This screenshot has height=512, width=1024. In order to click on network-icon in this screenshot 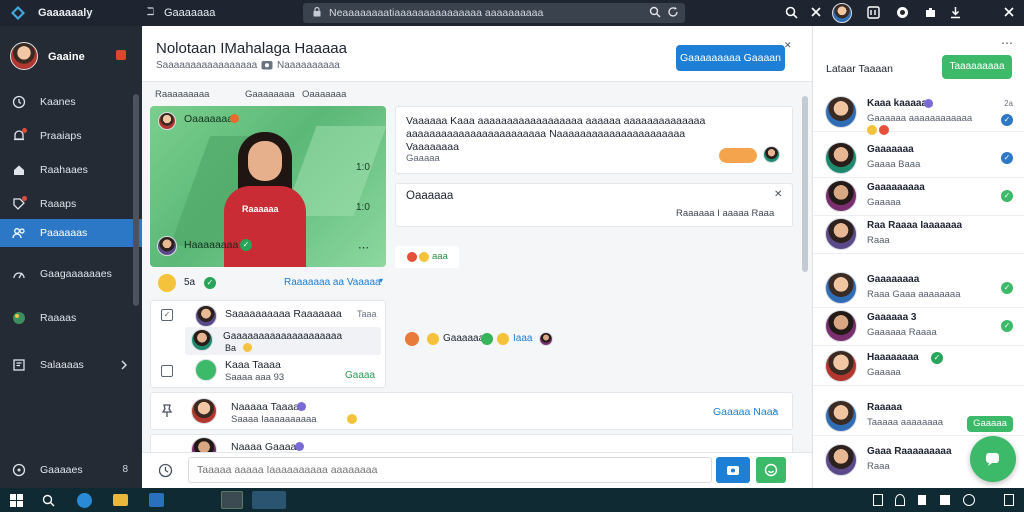, I will do `click(969, 500)`.